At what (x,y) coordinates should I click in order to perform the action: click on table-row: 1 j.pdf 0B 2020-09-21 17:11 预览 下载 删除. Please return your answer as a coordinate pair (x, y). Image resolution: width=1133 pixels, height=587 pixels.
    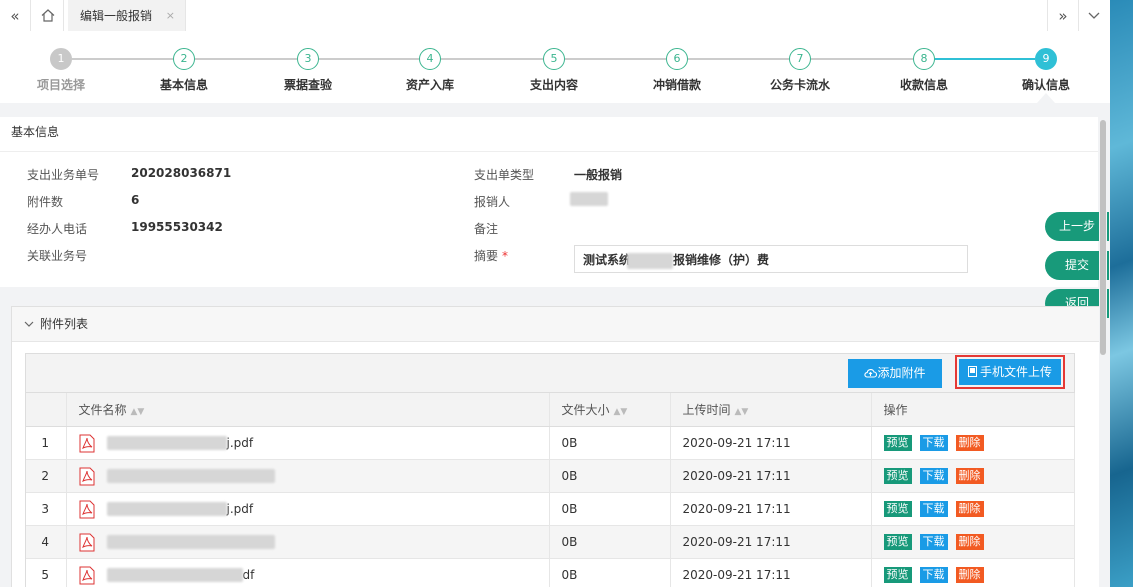
    Looking at the image, I should click on (550, 443).